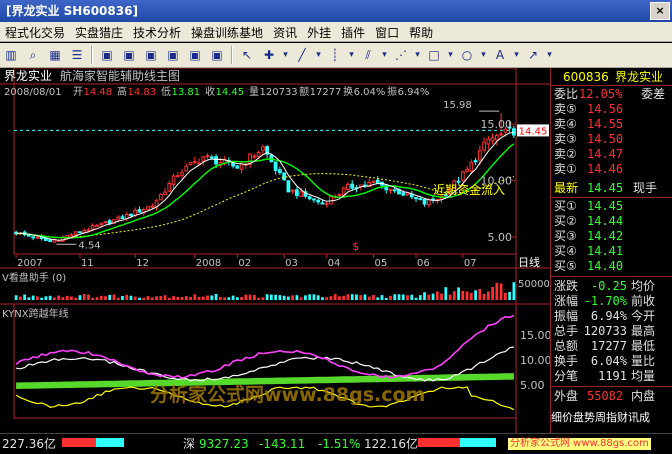 The width and height of the screenshot is (672, 454). Describe the element at coordinates (500, 55) in the screenshot. I see `text-icon: A` at that location.